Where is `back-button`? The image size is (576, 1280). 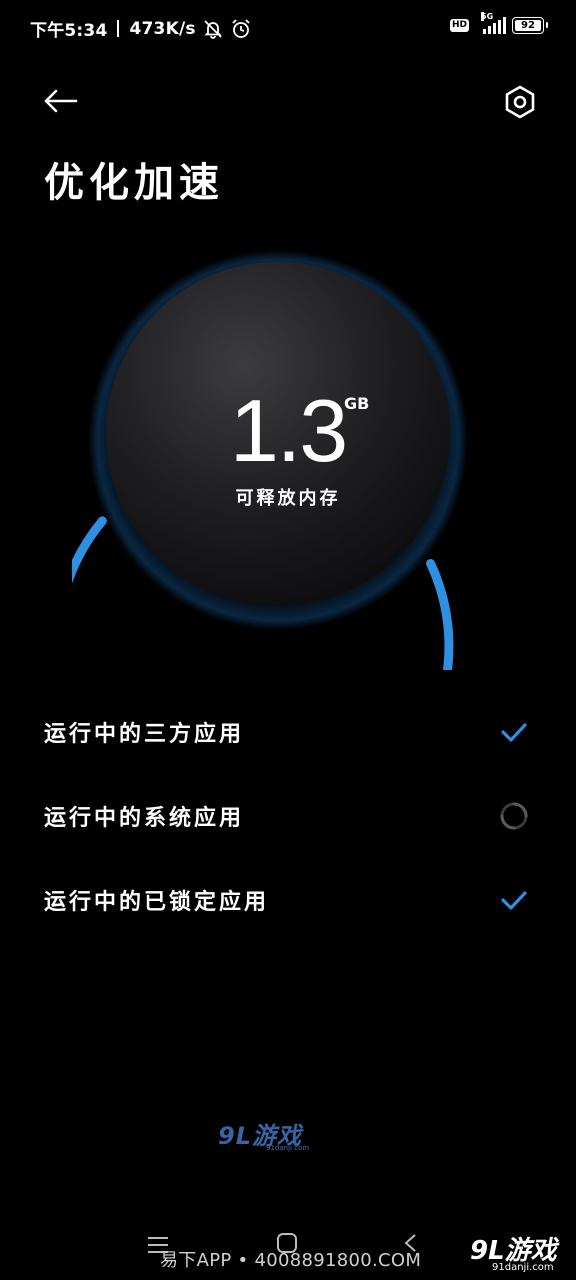 back-button is located at coordinates (60, 102).